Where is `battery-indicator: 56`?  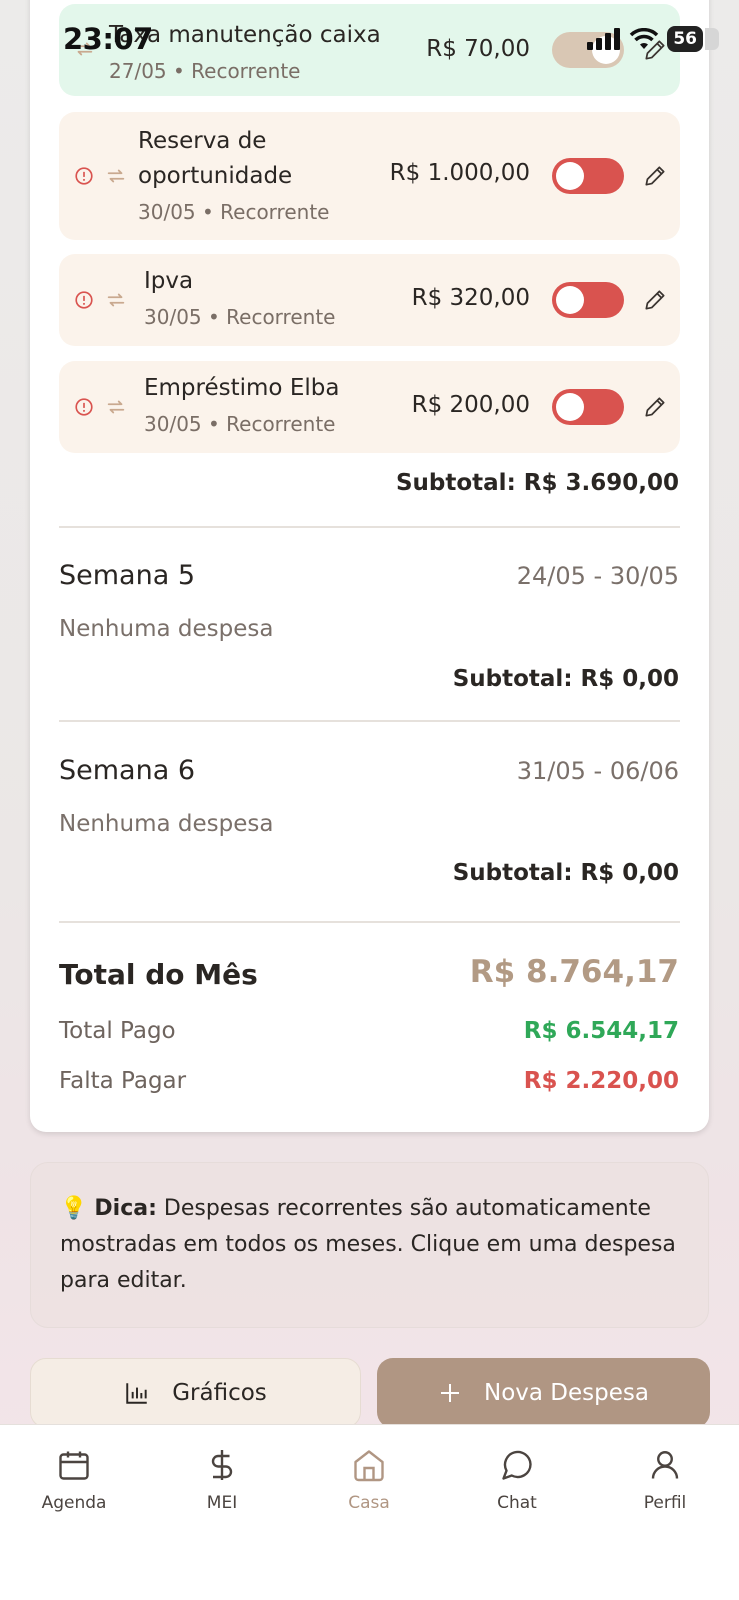 battery-indicator: 56 is located at coordinates (693, 39).